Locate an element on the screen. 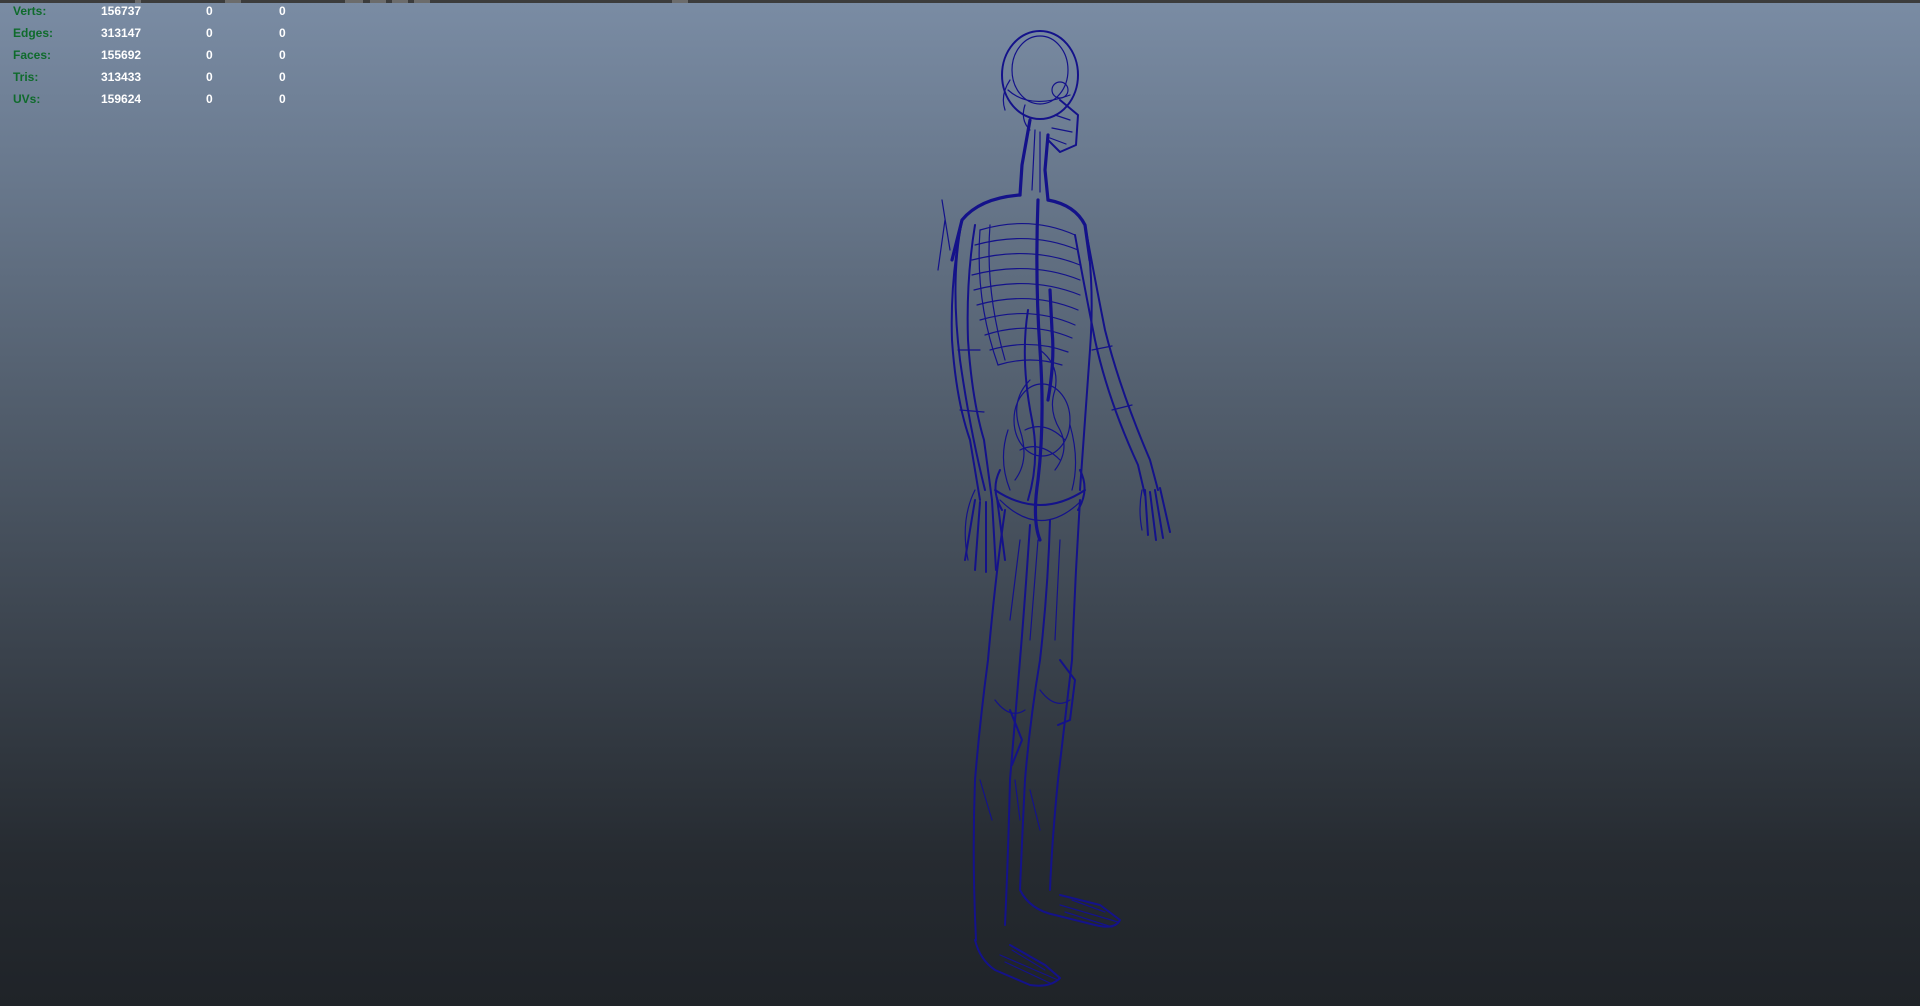 Image resolution: width=1920 pixels, height=1006 pixels. hud-label: Verts: is located at coordinates (30, 11).